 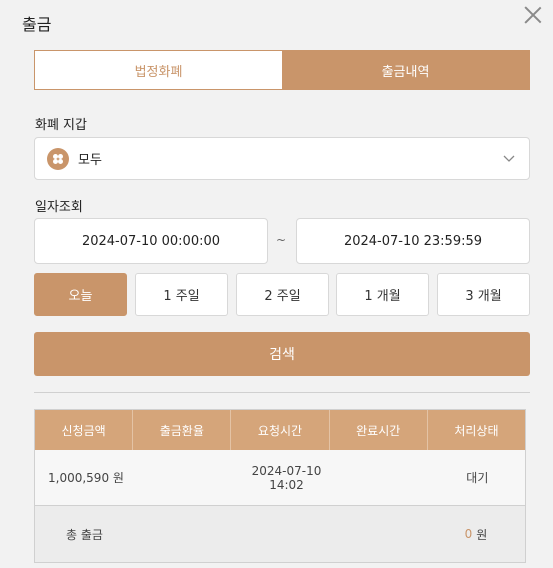 What do you see at coordinates (477, 478) in the screenshot?
I see `status-cell: 대기` at bounding box center [477, 478].